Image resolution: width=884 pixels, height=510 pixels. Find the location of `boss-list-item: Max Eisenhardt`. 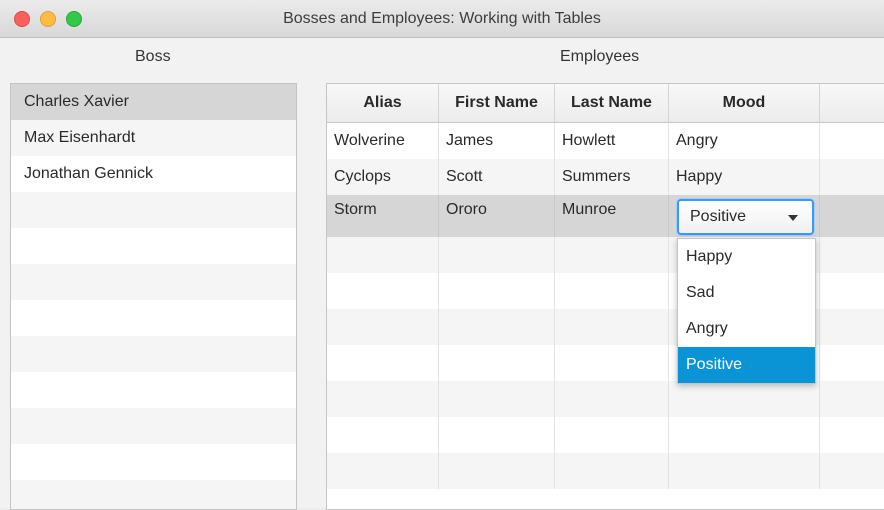

boss-list-item: Max Eisenhardt is located at coordinates (153, 138).